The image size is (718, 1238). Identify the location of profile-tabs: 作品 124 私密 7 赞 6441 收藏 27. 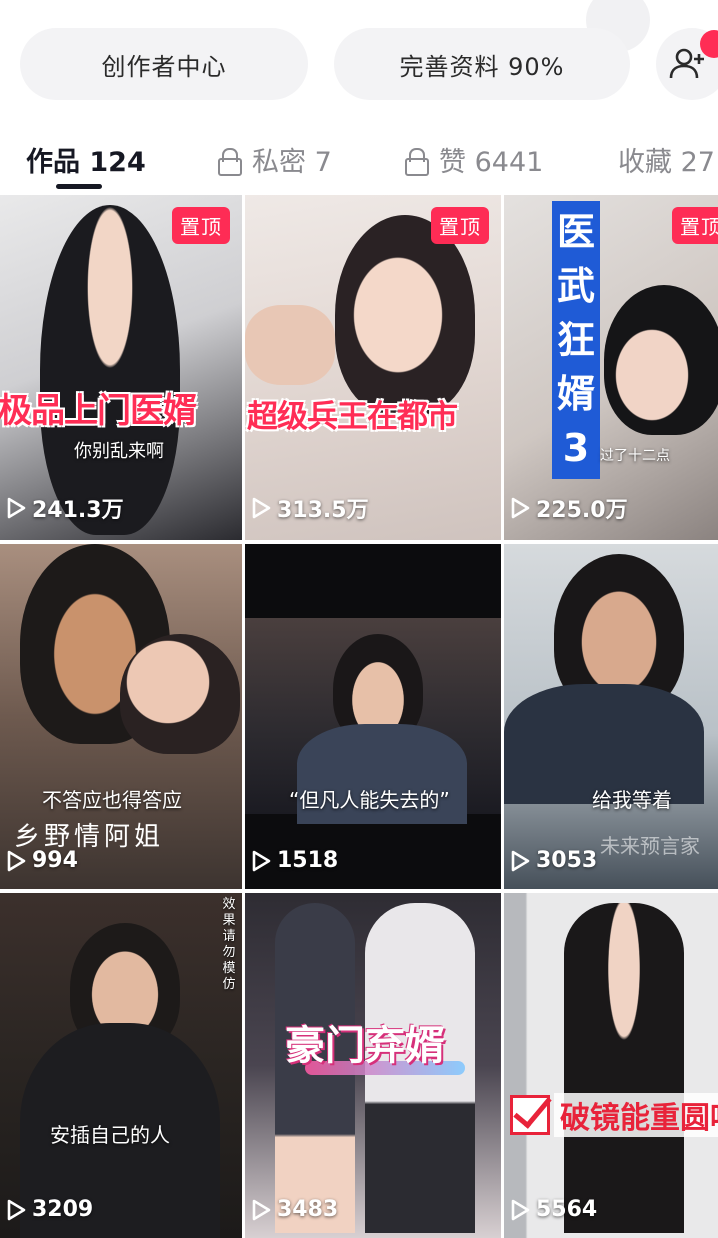
(359, 156).